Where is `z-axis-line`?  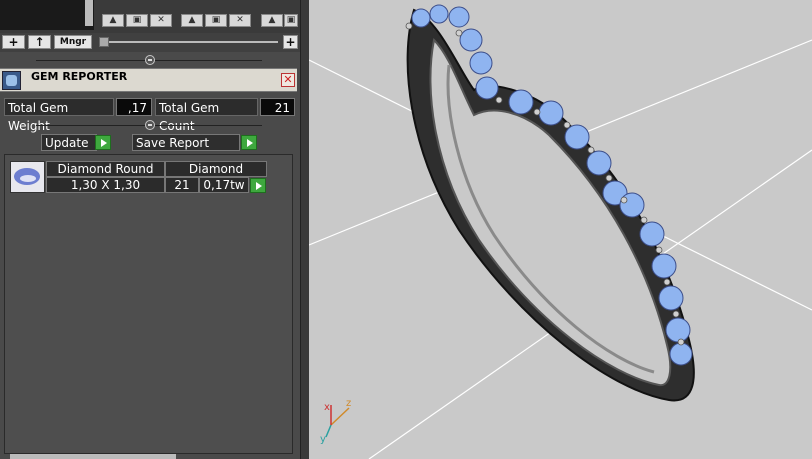 z-axis-line is located at coordinates (340, 416).